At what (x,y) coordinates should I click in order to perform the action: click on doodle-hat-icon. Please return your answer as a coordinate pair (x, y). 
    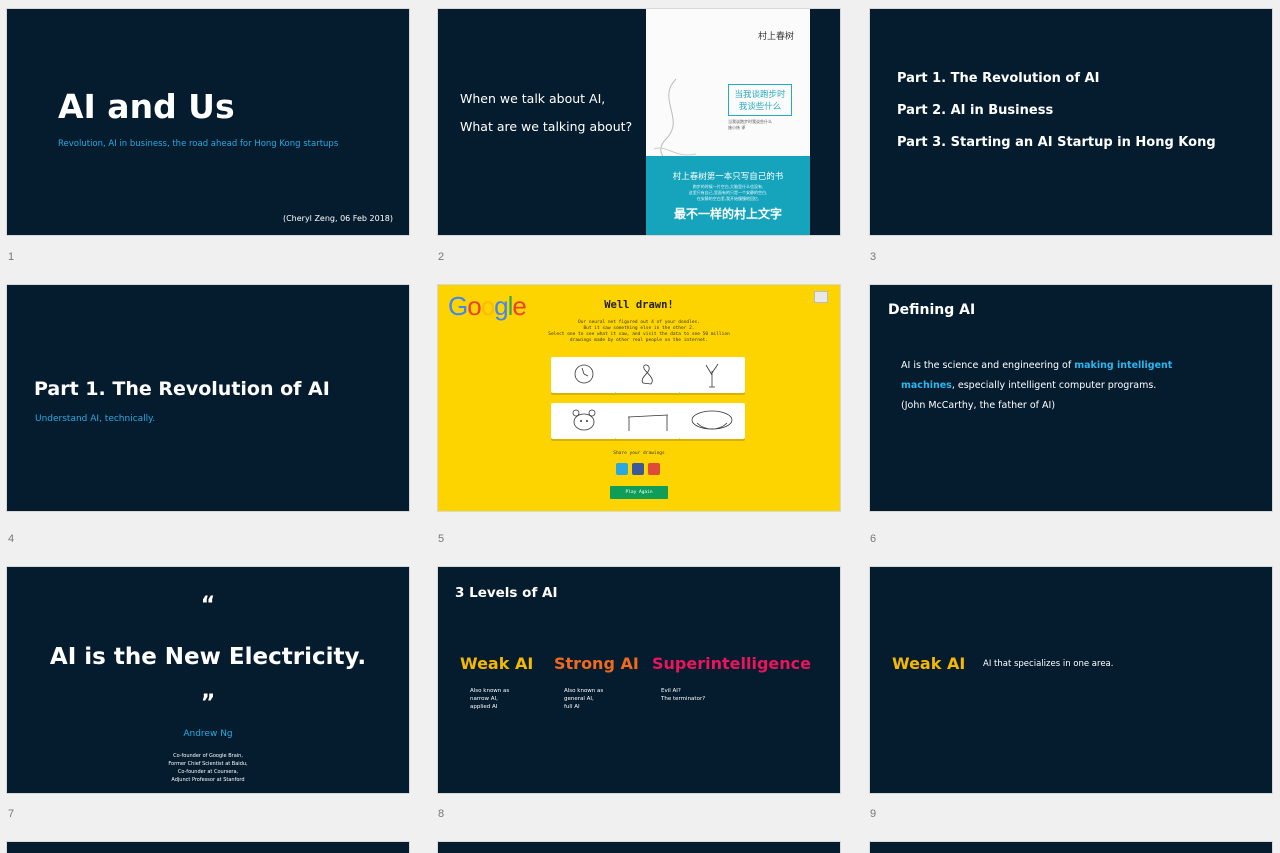
    Looking at the image, I should click on (712, 420).